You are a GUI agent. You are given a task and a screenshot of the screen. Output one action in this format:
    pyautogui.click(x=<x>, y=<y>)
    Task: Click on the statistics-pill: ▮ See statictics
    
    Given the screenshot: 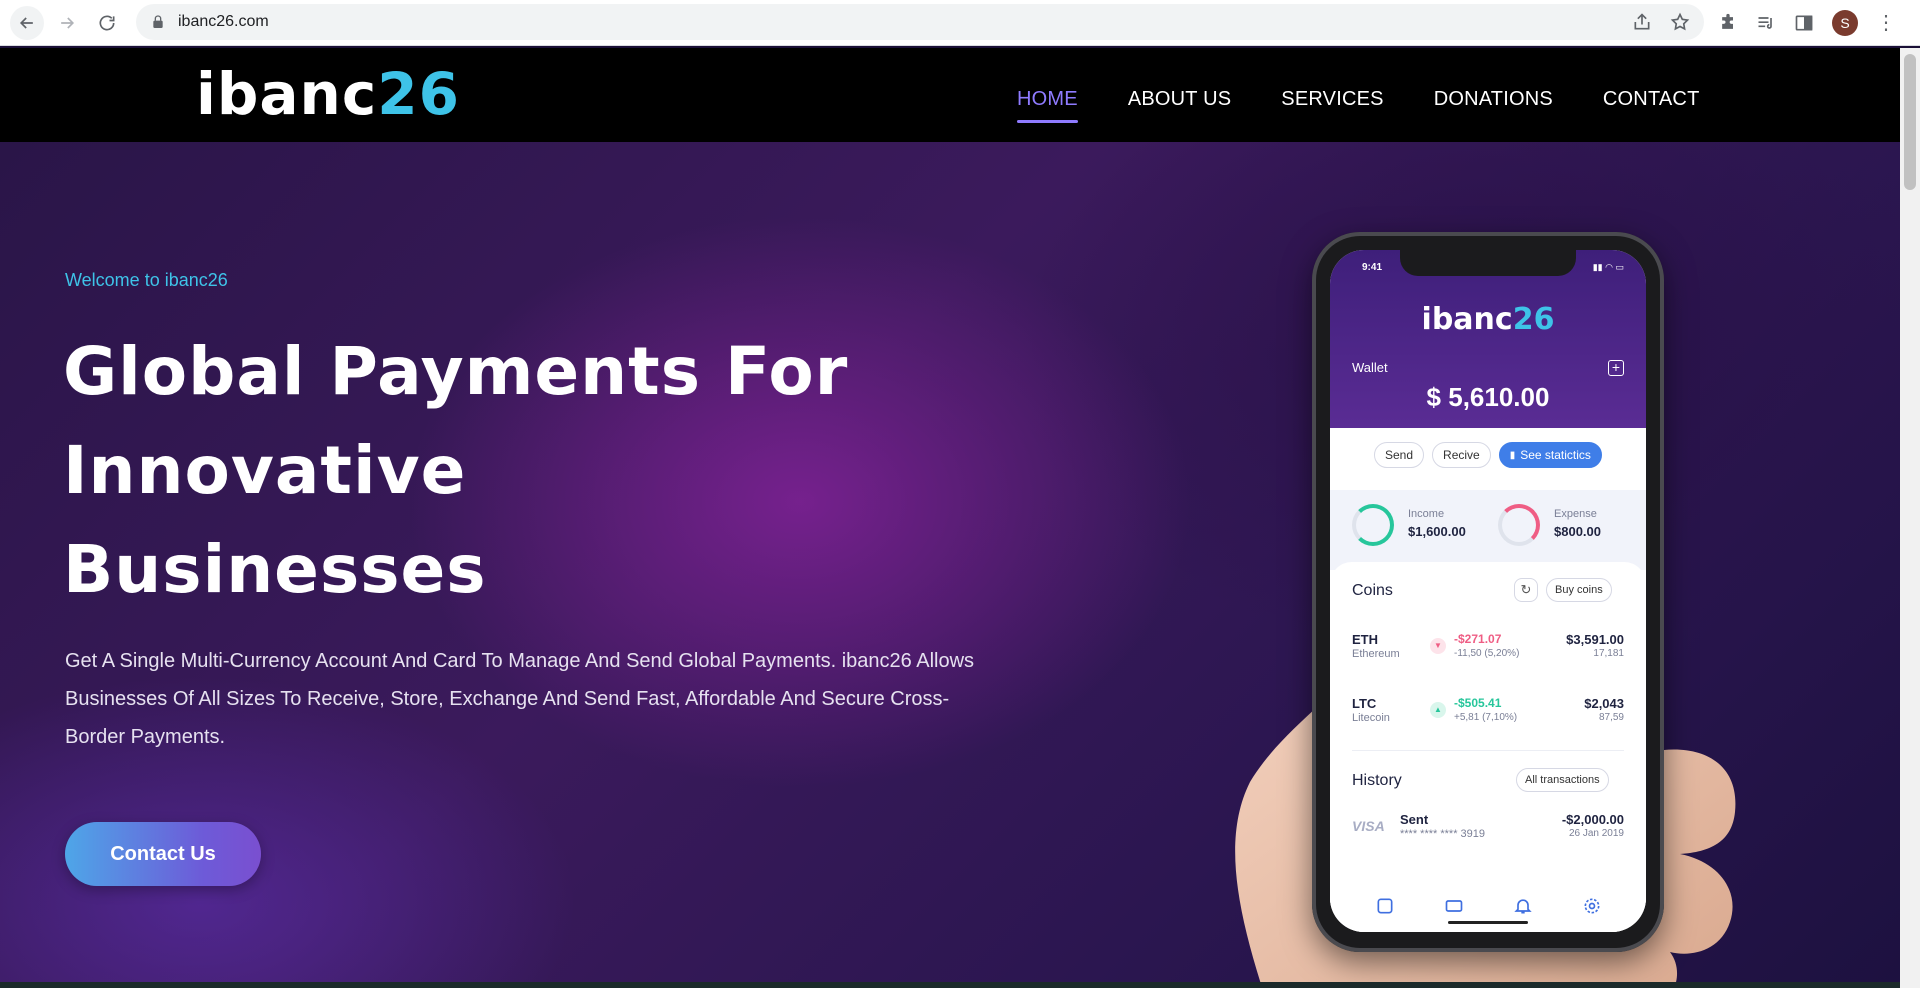 What is the action you would take?
    pyautogui.click(x=1550, y=455)
    